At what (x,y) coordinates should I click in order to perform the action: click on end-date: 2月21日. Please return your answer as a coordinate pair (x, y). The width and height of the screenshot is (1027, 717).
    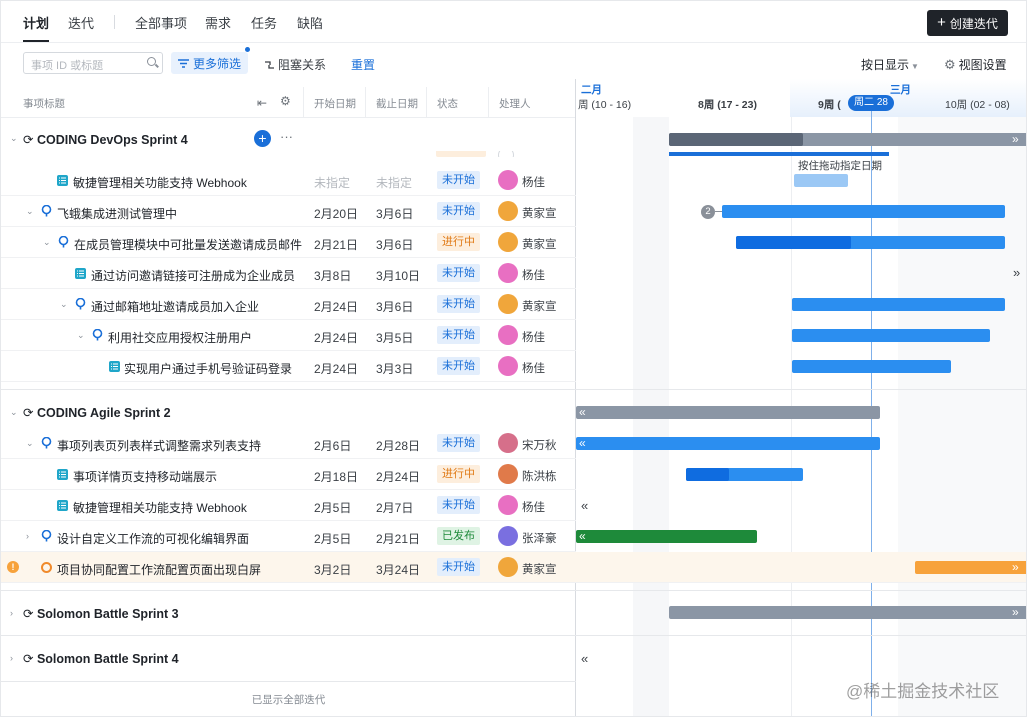
    Looking at the image, I should click on (398, 538).